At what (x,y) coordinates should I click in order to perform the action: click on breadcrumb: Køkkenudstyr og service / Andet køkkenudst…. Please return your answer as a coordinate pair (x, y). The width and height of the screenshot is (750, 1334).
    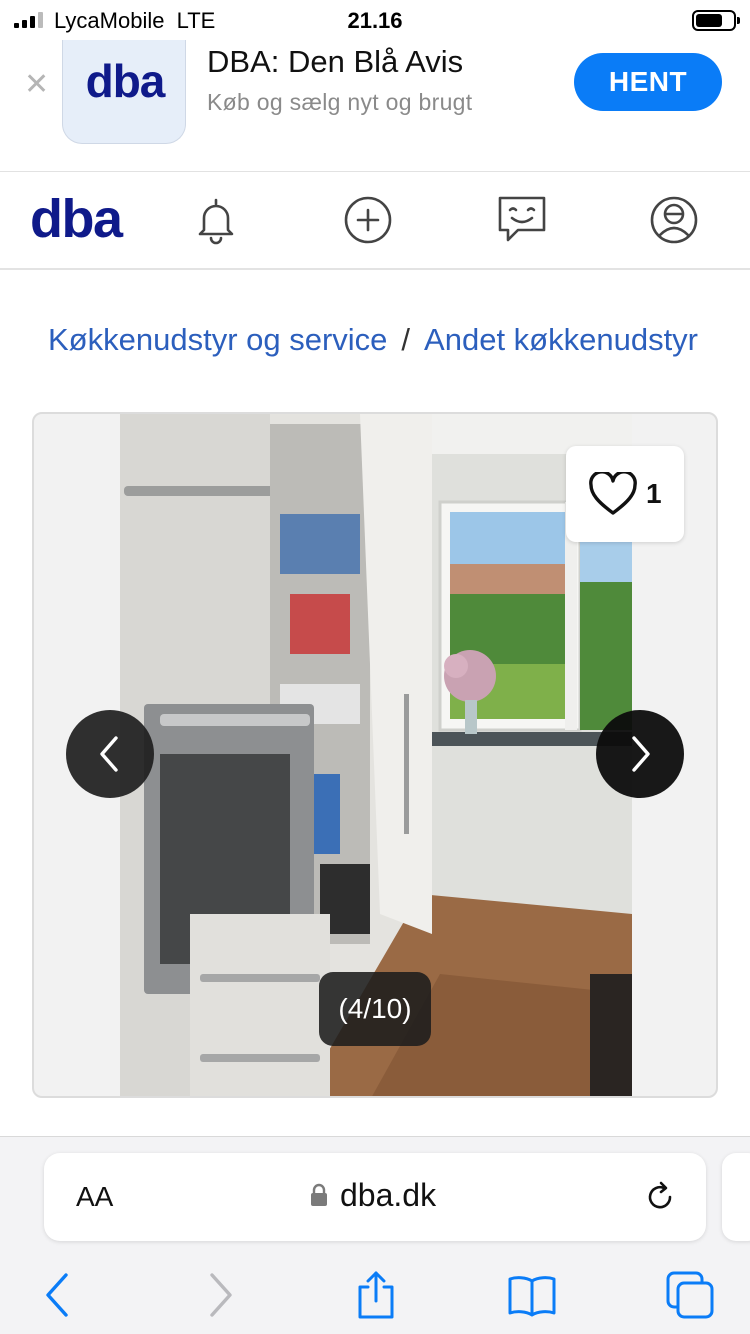
    Looking at the image, I should click on (383, 342).